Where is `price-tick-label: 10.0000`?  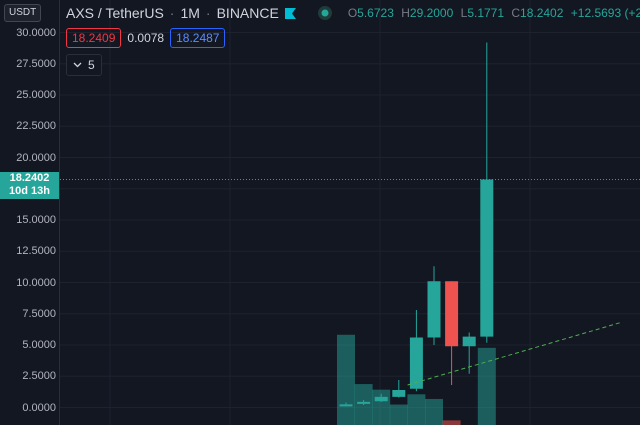
price-tick-label: 10.0000 is located at coordinates (36, 282).